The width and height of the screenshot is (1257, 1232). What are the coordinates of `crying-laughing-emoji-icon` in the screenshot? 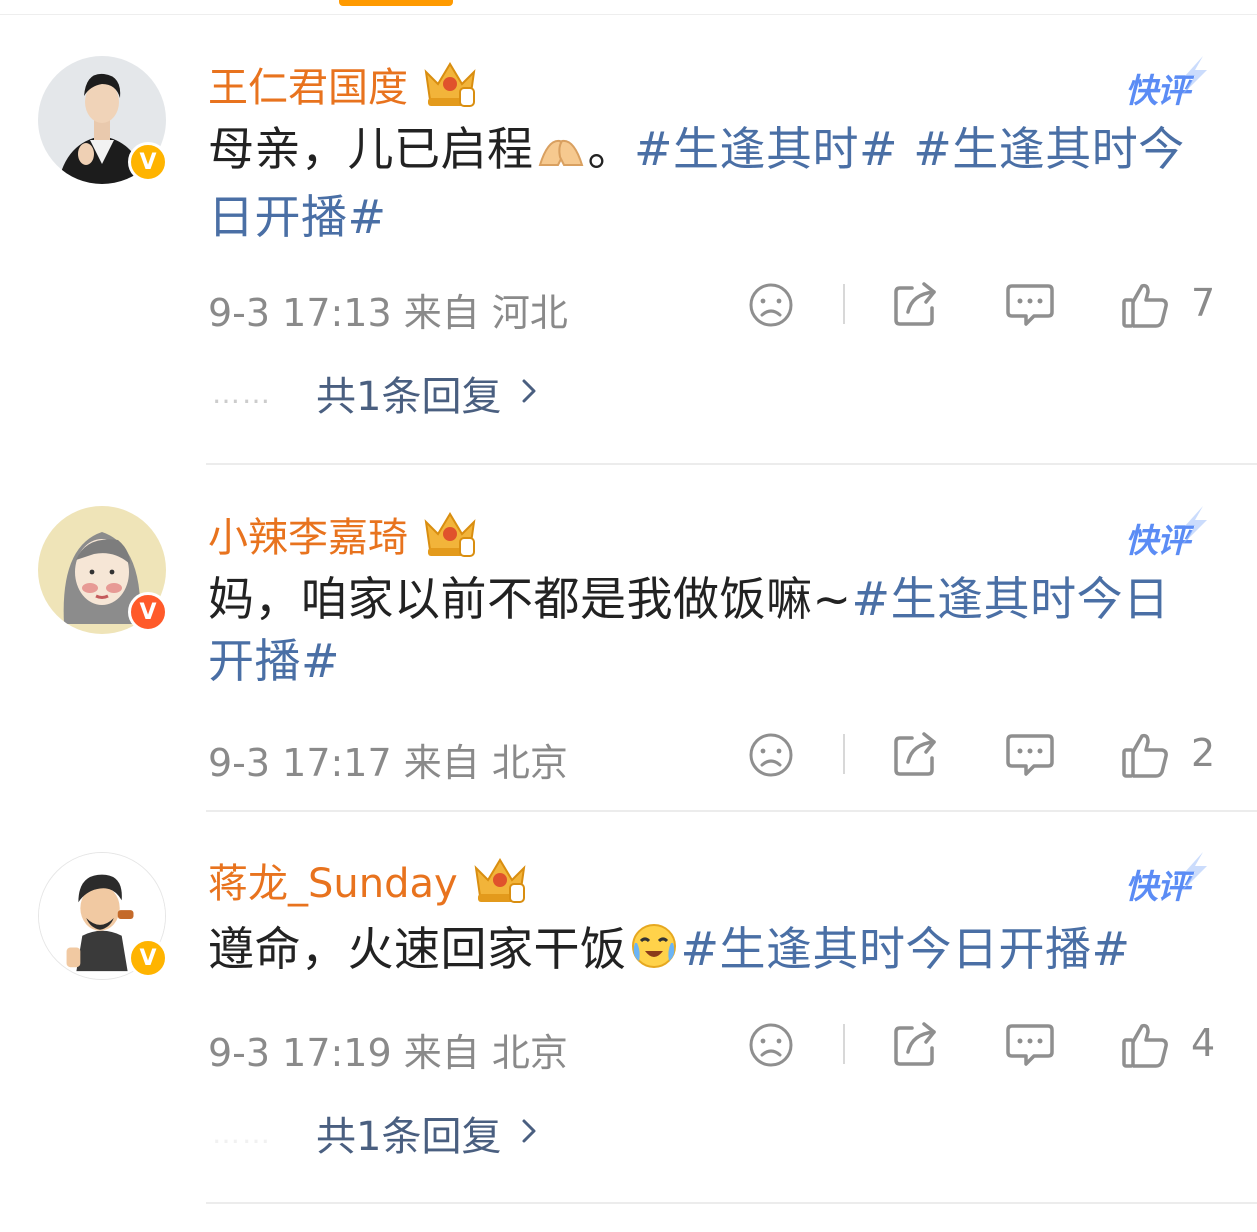 It's located at (654, 953).